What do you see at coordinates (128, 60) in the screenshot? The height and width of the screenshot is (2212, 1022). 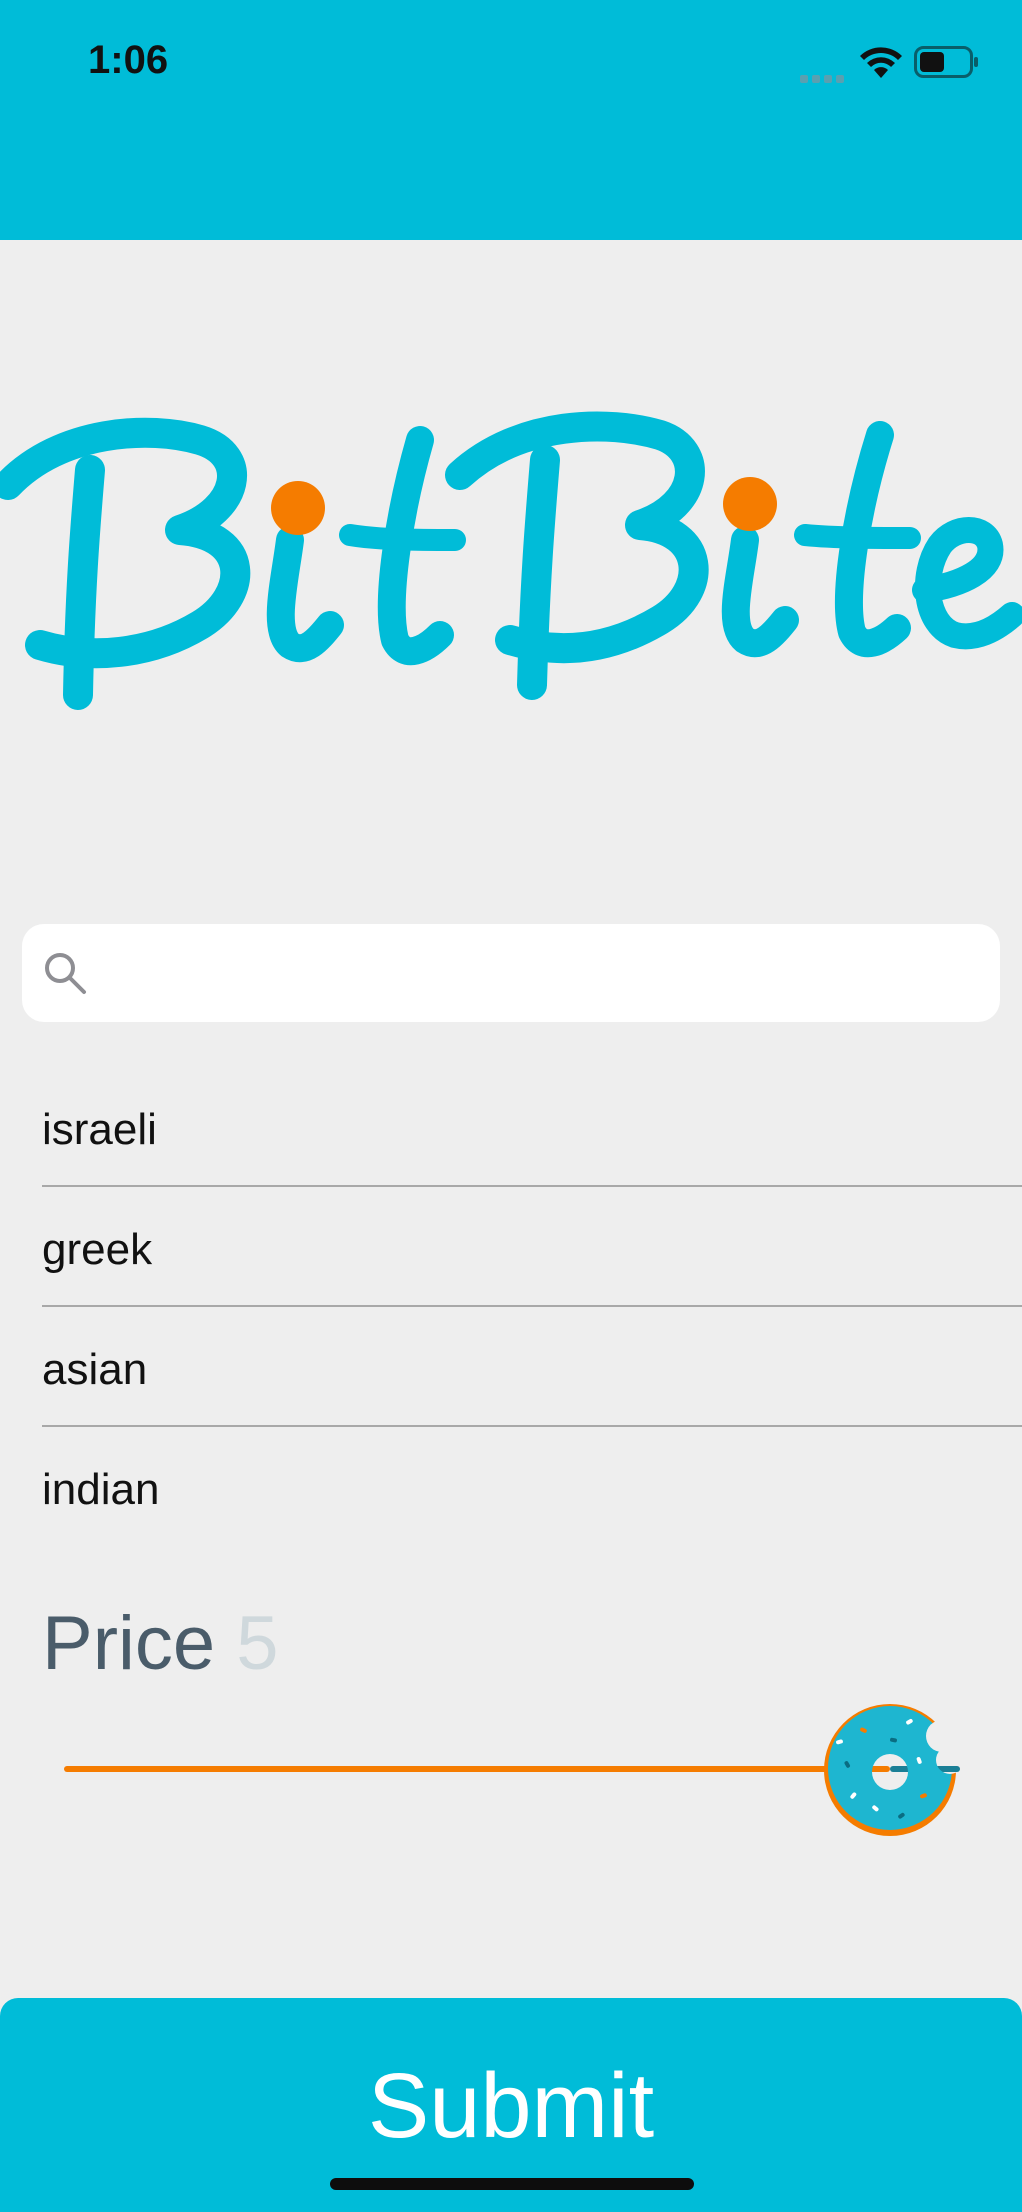 I see `status-time: 1:06` at bounding box center [128, 60].